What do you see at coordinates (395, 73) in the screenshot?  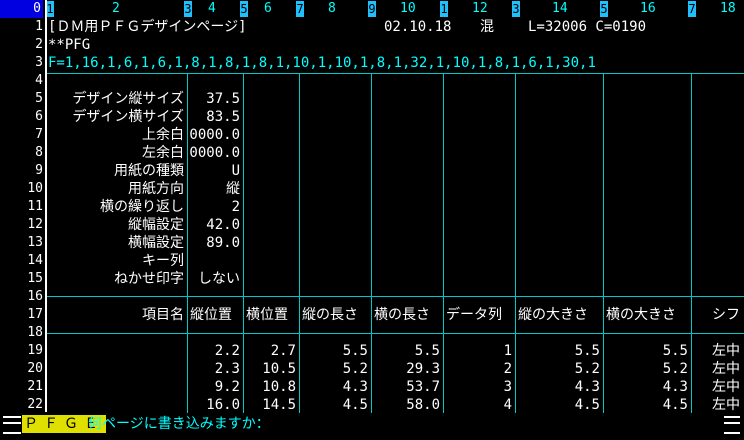 I see `grid-top-line` at bounding box center [395, 73].